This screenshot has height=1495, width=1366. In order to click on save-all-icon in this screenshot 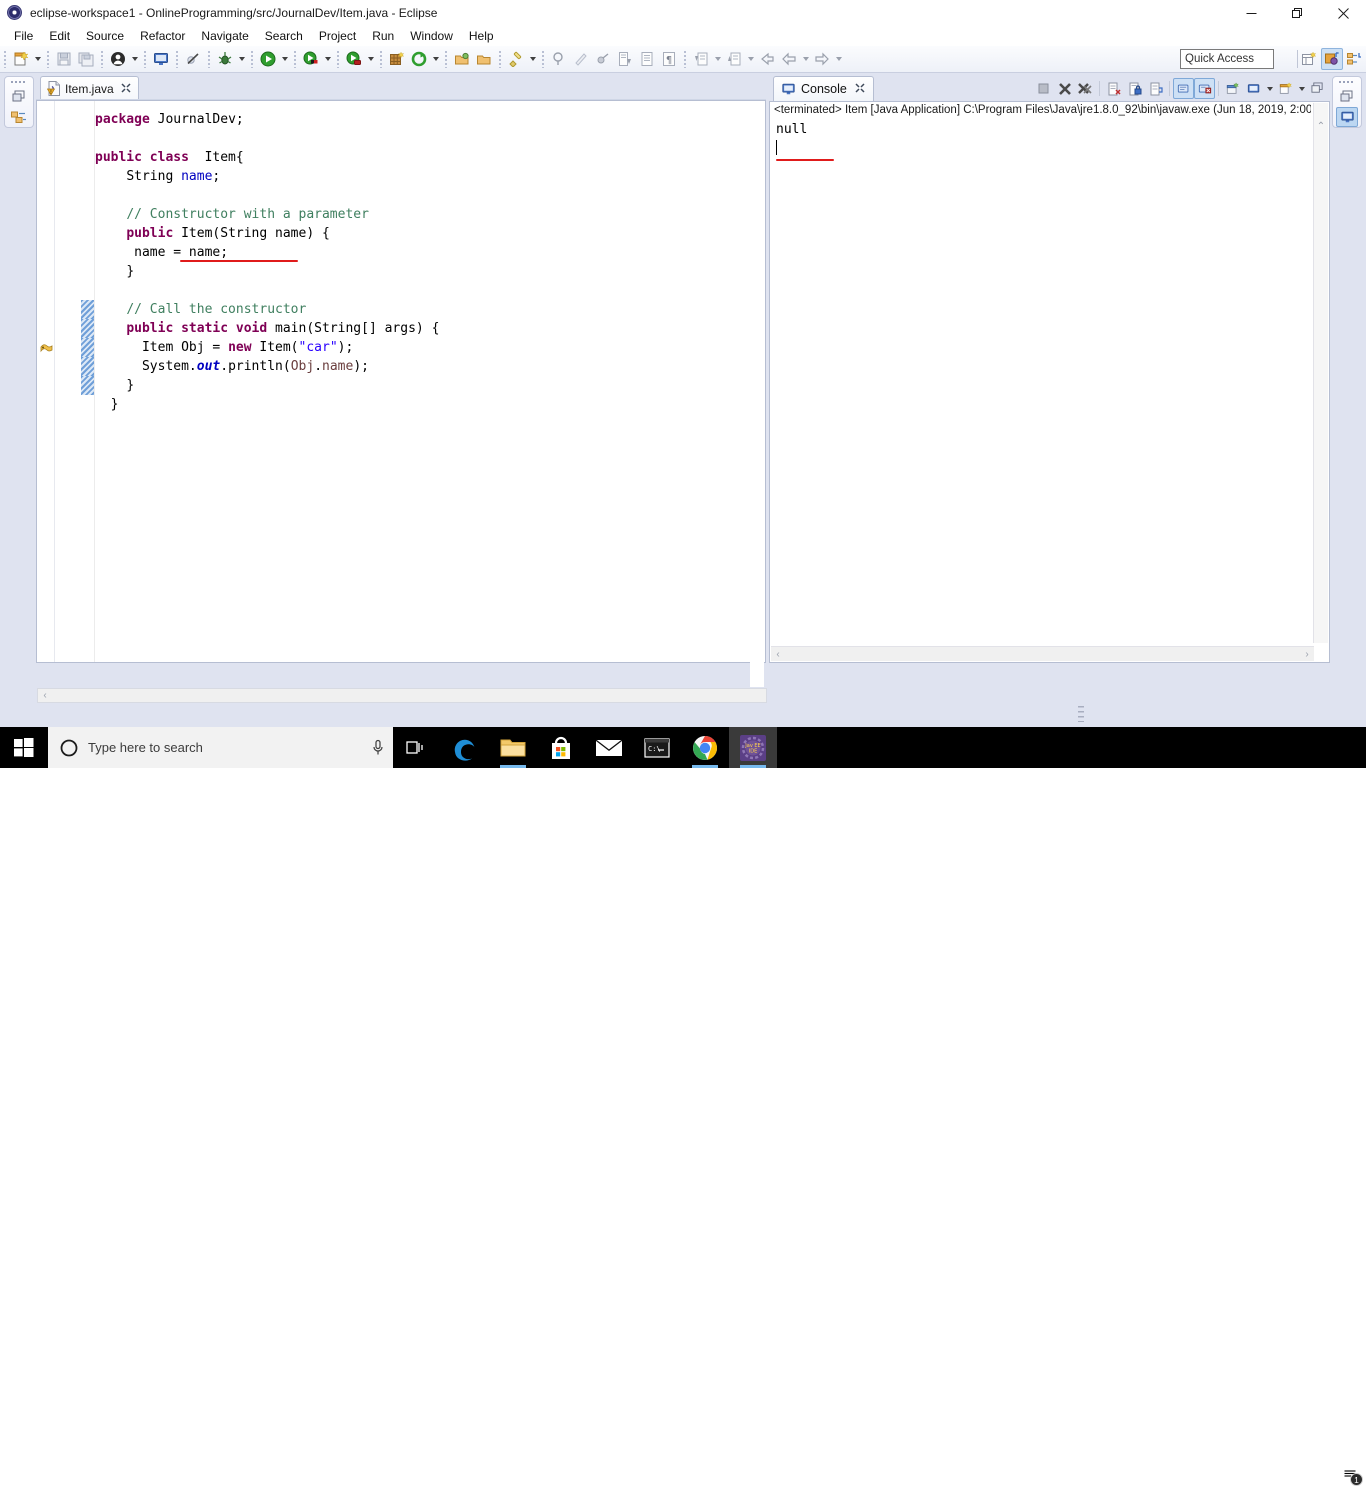, I will do `click(86, 59)`.